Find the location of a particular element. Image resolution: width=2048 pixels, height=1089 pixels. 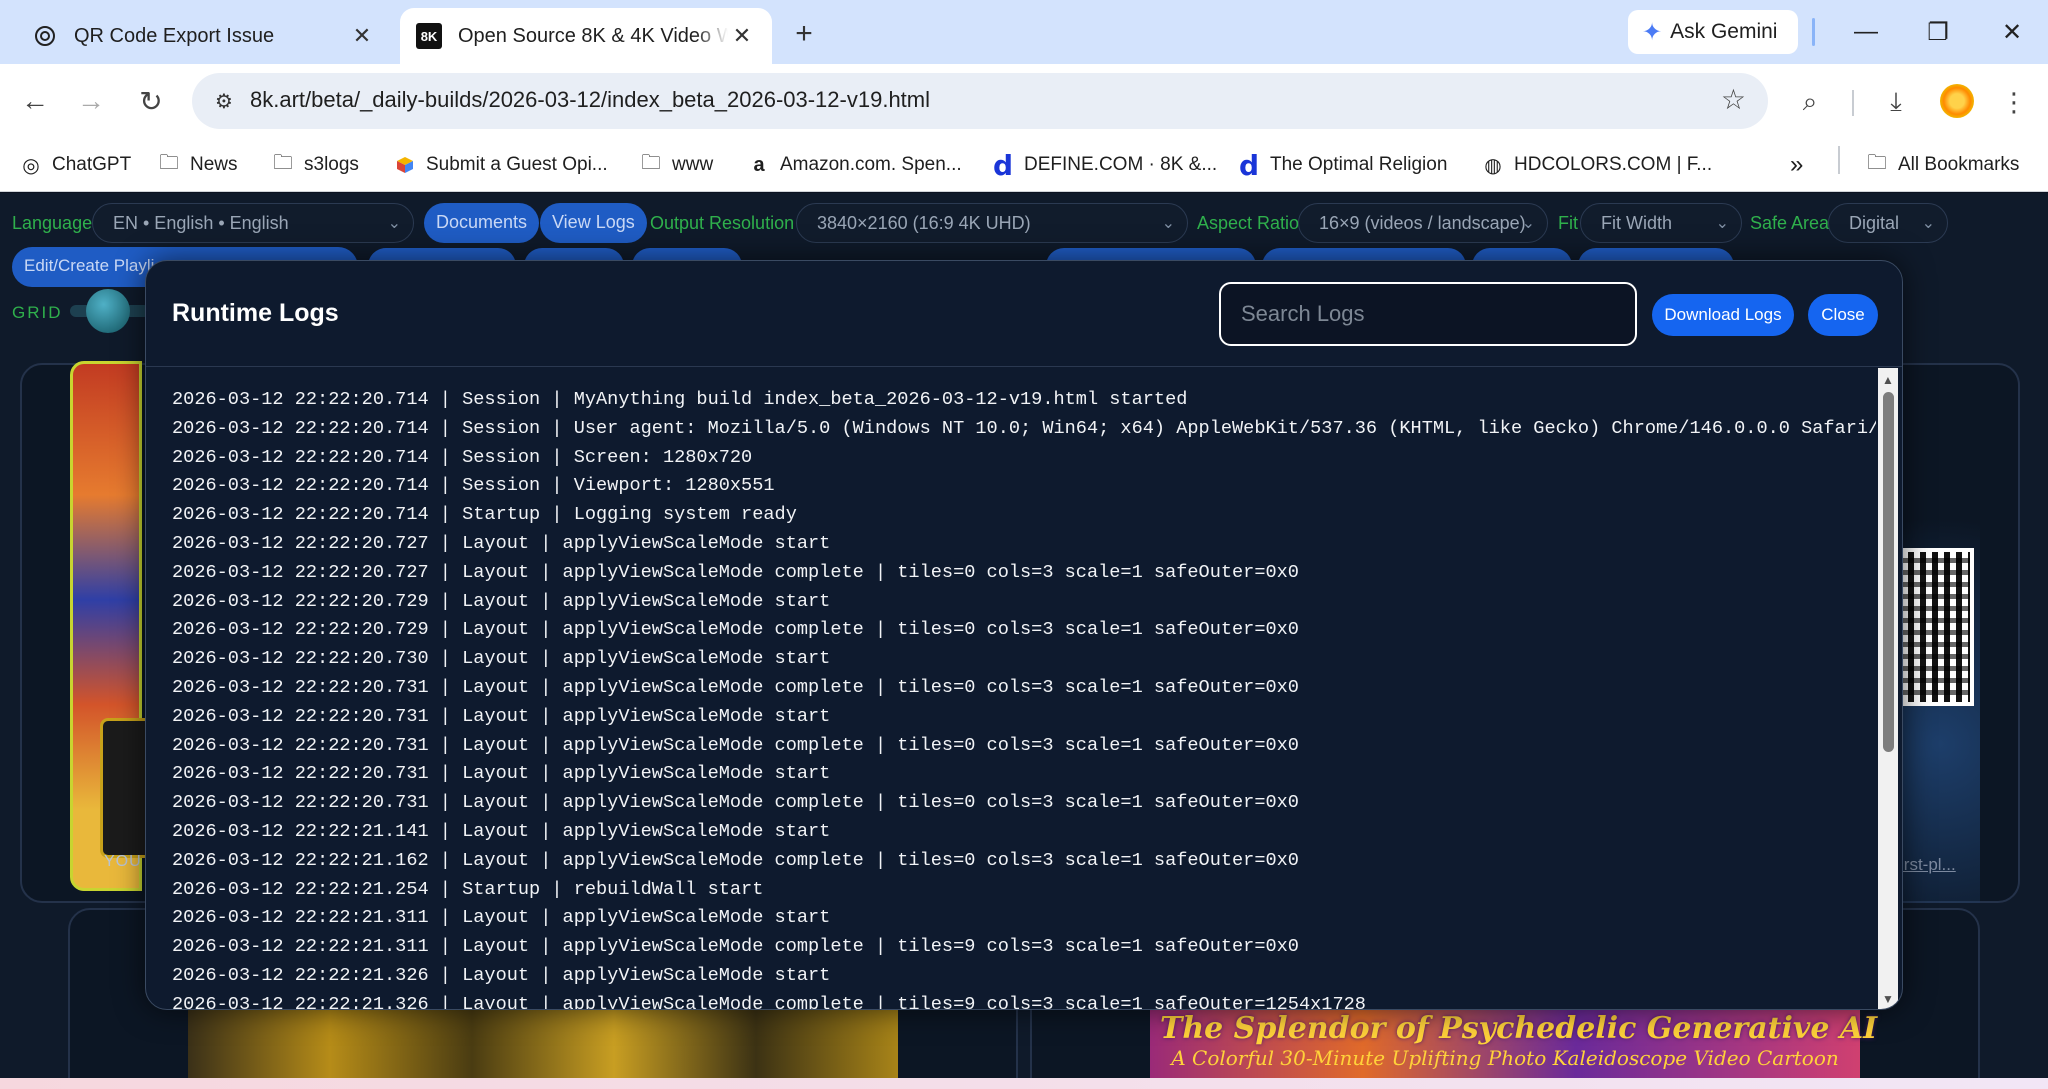

menu-kebab-icon: ⋮ is located at coordinates (2014, 102).